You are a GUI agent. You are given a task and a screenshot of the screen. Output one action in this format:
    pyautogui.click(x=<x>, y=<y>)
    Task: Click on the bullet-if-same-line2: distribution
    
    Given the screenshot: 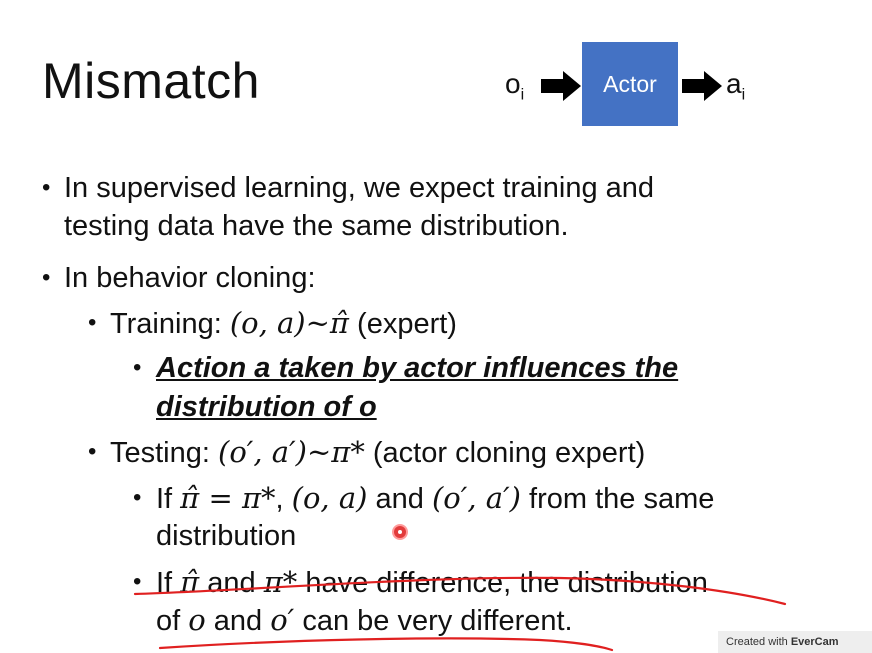 What is the action you would take?
    pyautogui.click(x=226, y=536)
    